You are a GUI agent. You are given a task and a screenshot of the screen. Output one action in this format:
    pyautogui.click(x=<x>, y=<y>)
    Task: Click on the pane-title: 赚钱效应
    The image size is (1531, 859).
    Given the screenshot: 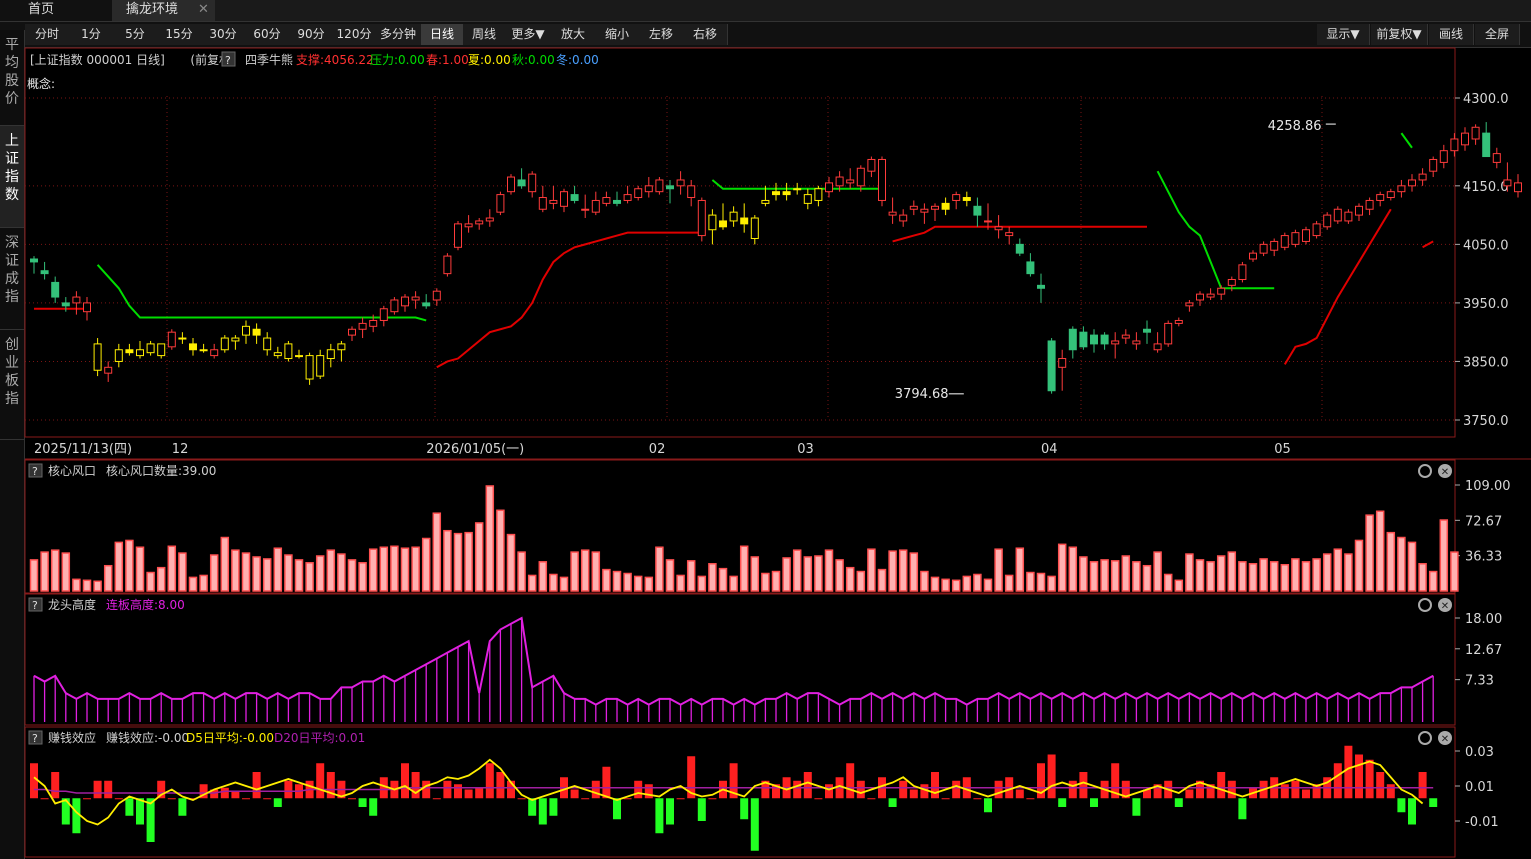 What is the action you would take?
    pyautogui.click(x=72, y=737)
    